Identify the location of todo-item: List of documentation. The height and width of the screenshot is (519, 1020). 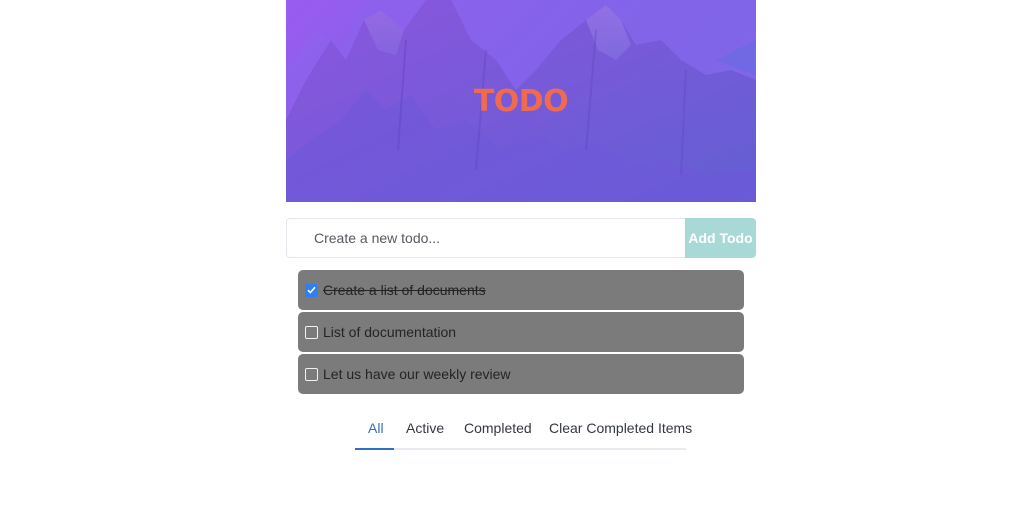
(521, 332).